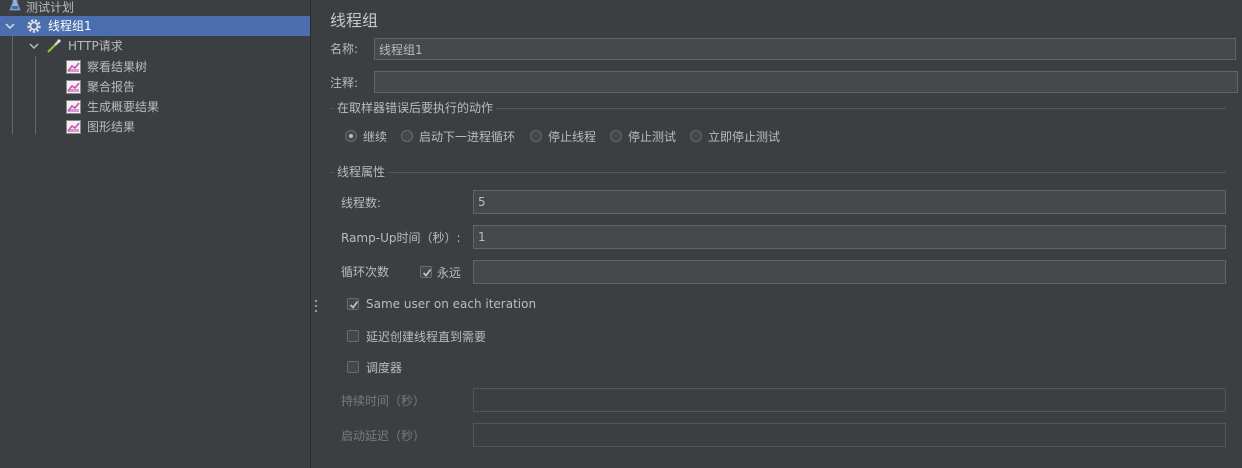 The height and width of the screenshot is (468, 1242). I want to click on checkbox-label: 永远, so click(449, 272).